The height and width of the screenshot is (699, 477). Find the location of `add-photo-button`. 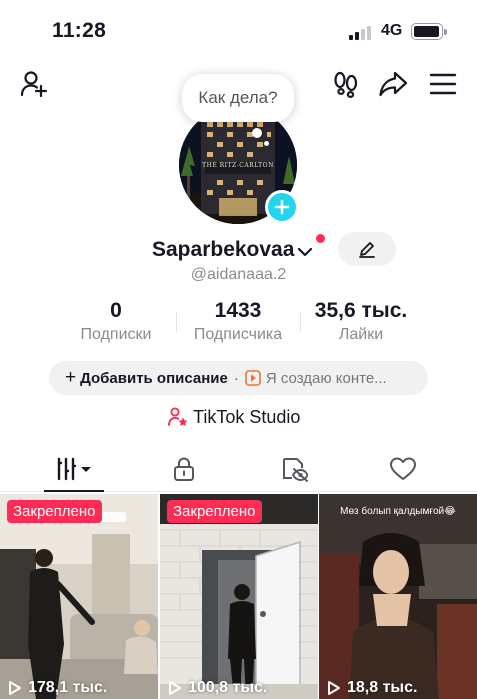

add-photo-button is located at coordinates (282, 207).